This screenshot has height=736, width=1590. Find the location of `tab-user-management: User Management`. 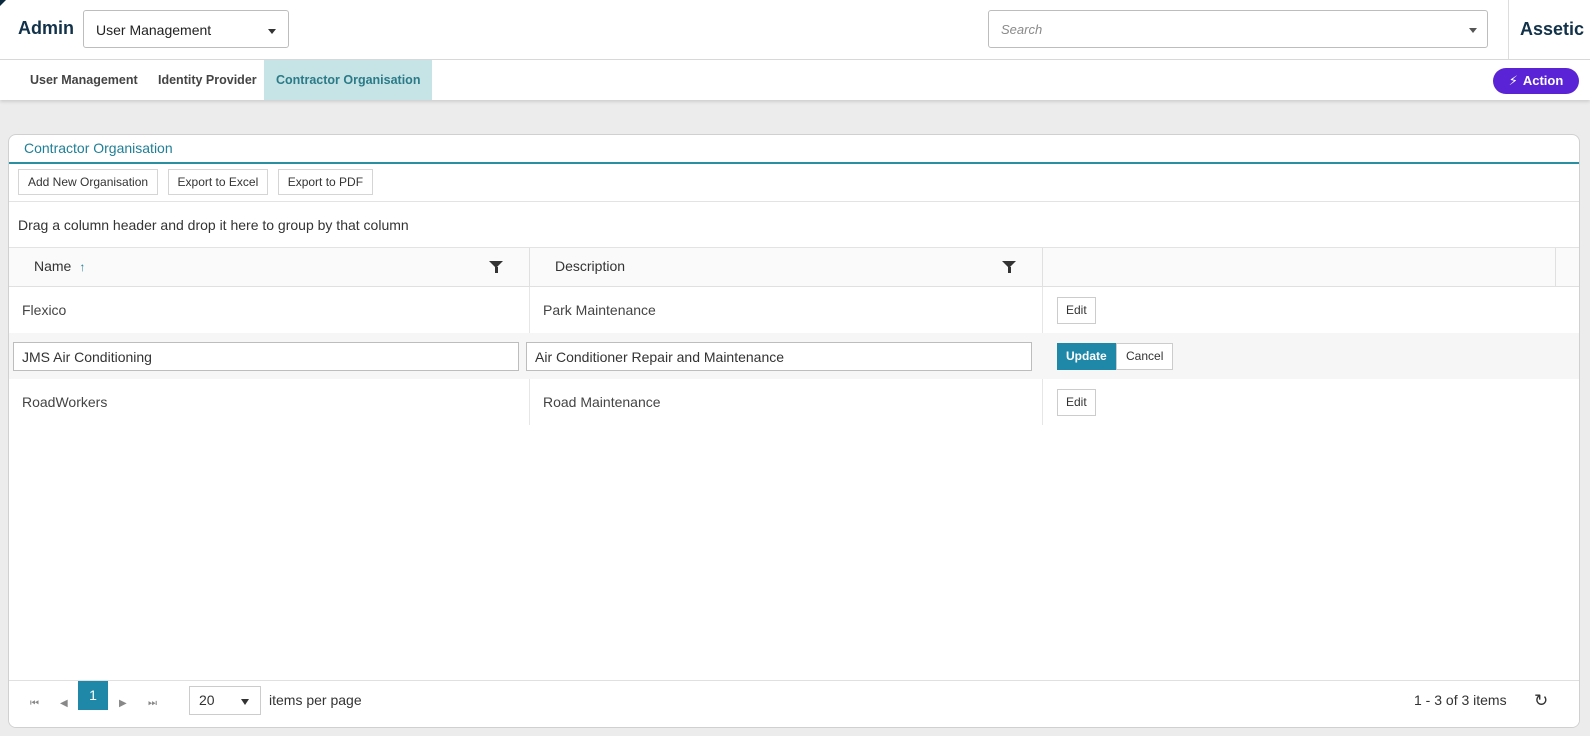

tab-user-management: User Management is located at coordinates (84, 80).